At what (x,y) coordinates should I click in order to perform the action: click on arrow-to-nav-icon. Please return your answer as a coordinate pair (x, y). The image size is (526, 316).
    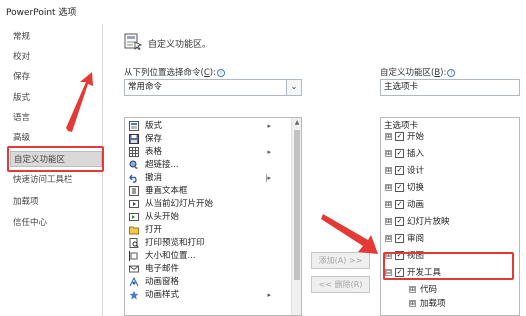
    Looking at the image, I should click on (79, 102).